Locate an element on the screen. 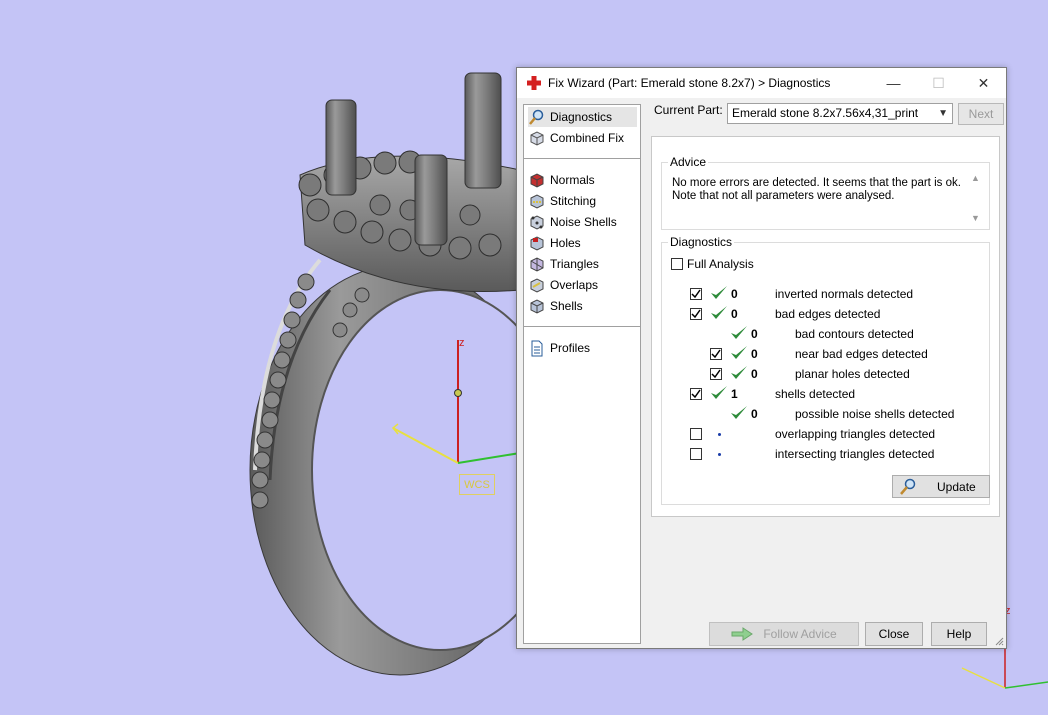 This screenshot has width=1048, height=715. nav-item-combined-fix: Combined Fix is located at coordinates (576, 138).